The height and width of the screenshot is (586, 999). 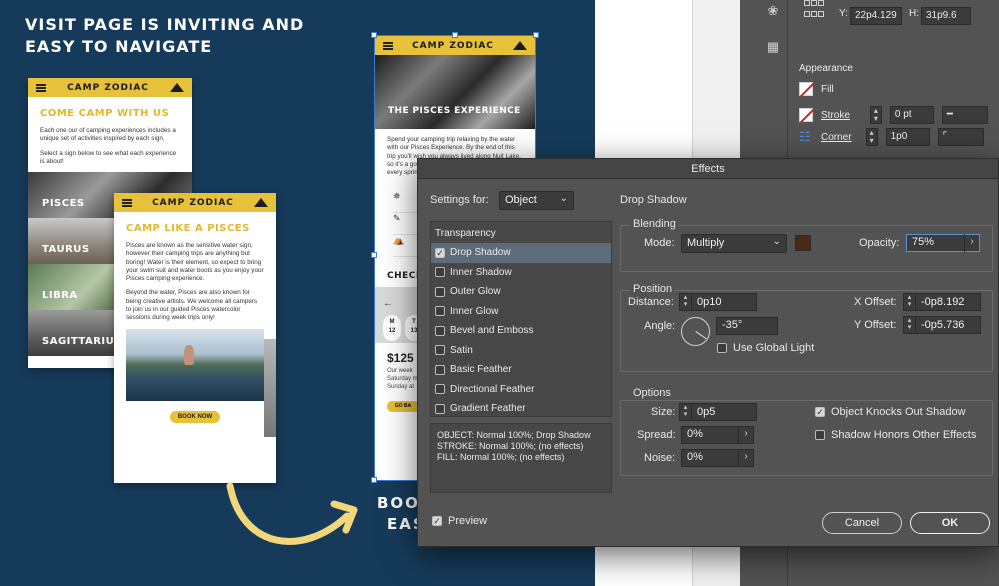 What do you see at coordinates (521, 409) in the screenshot?
I see `effect-gradient-feather: Gradient Feather` at bounding box center [521, 409].